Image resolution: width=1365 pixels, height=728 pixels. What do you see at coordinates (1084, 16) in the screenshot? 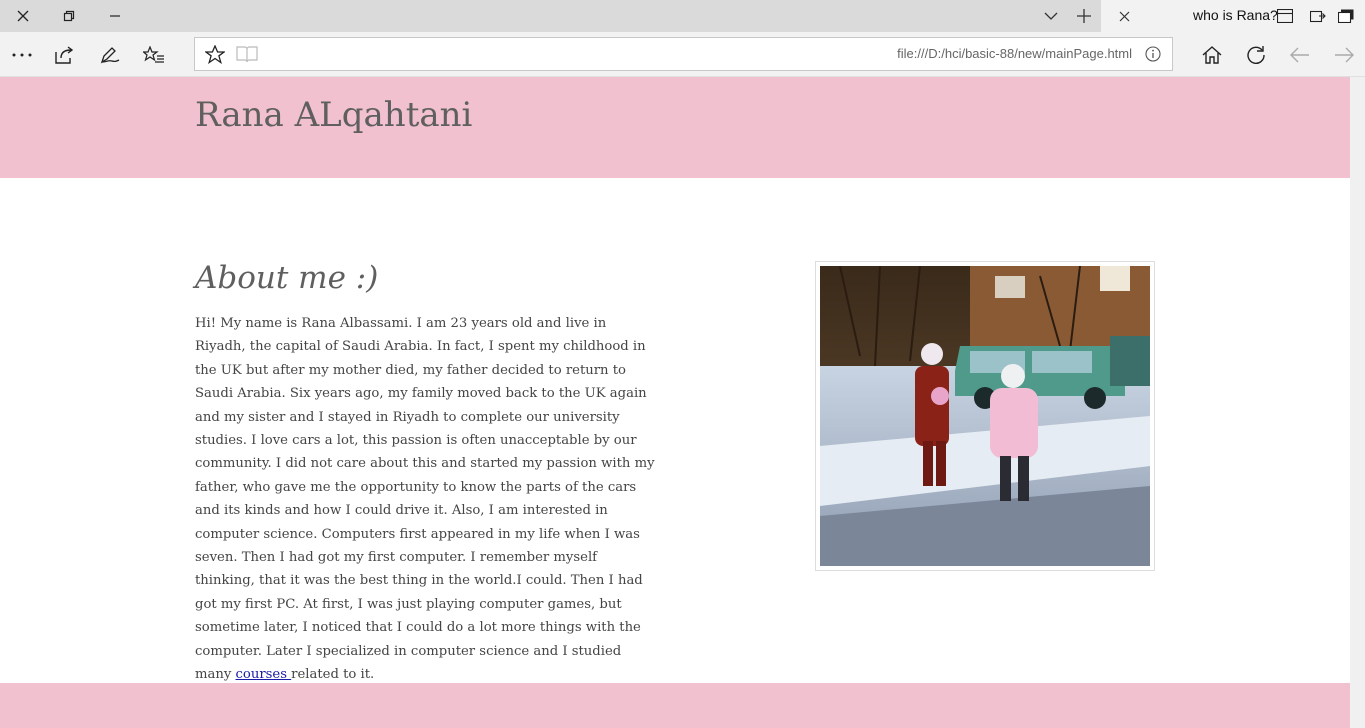
I see `new-tab-icon` at bounding box center [1084, 16].